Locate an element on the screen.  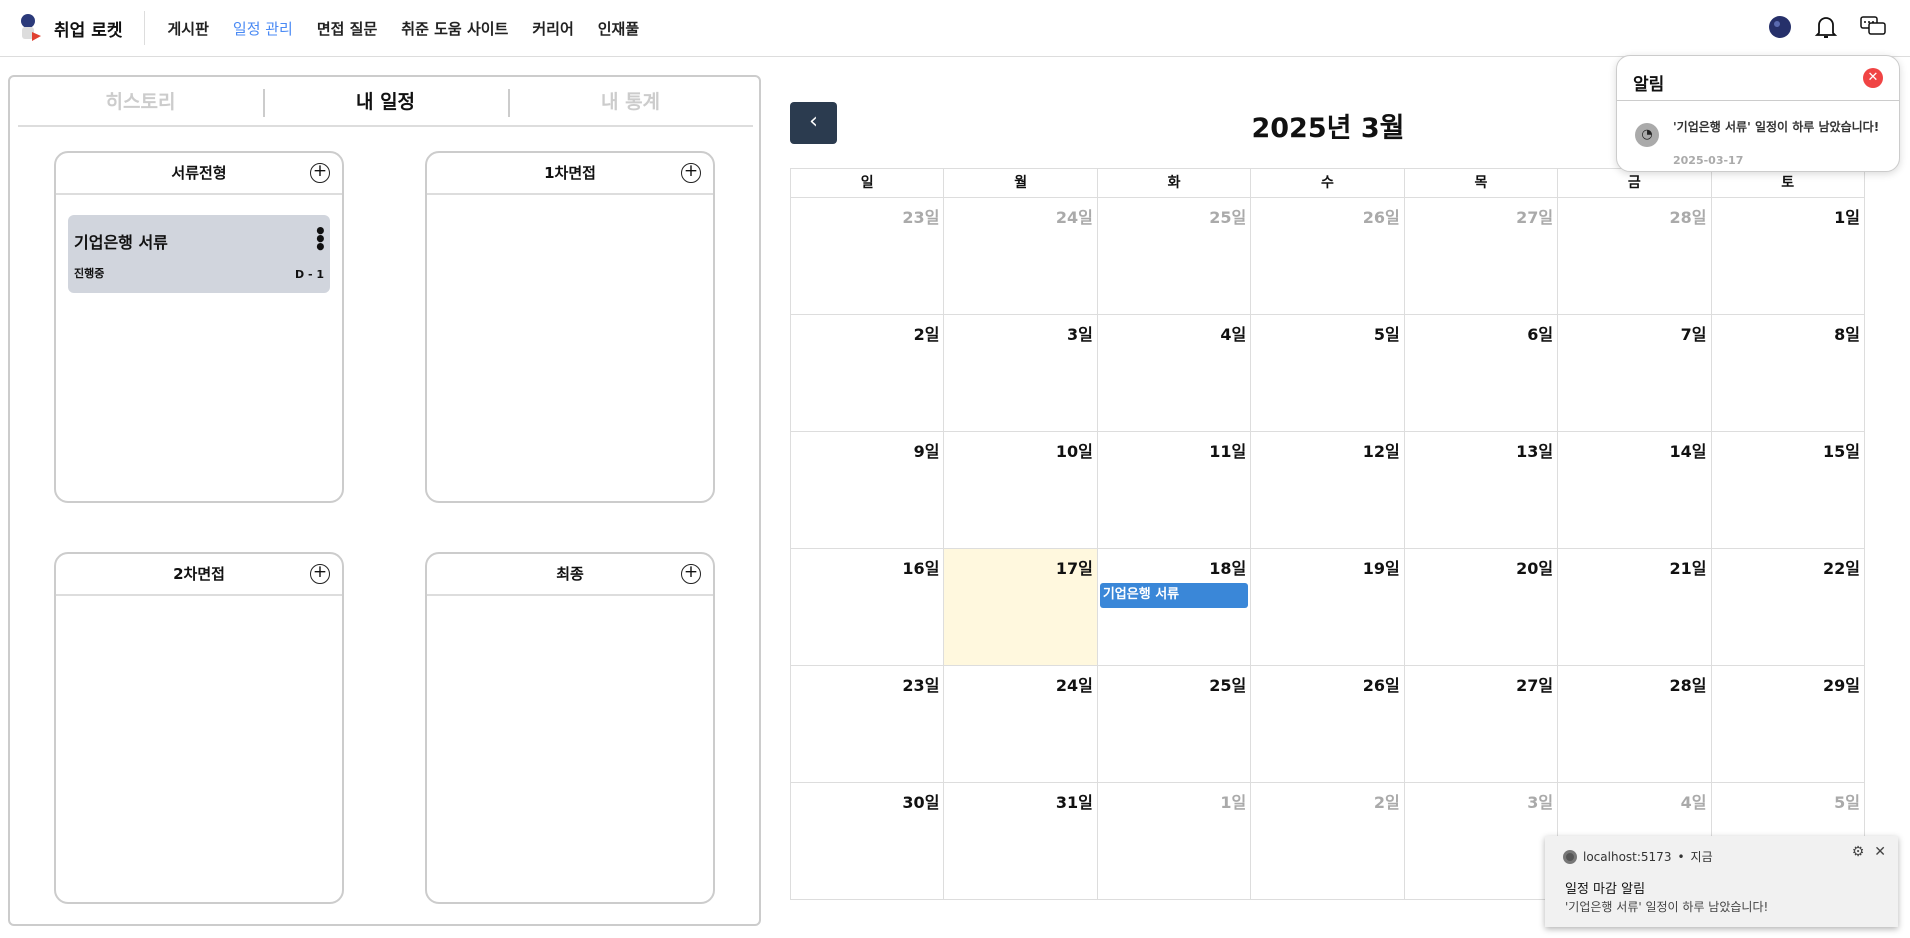
day-number: 26일 is located at coordinates (1381, 217).